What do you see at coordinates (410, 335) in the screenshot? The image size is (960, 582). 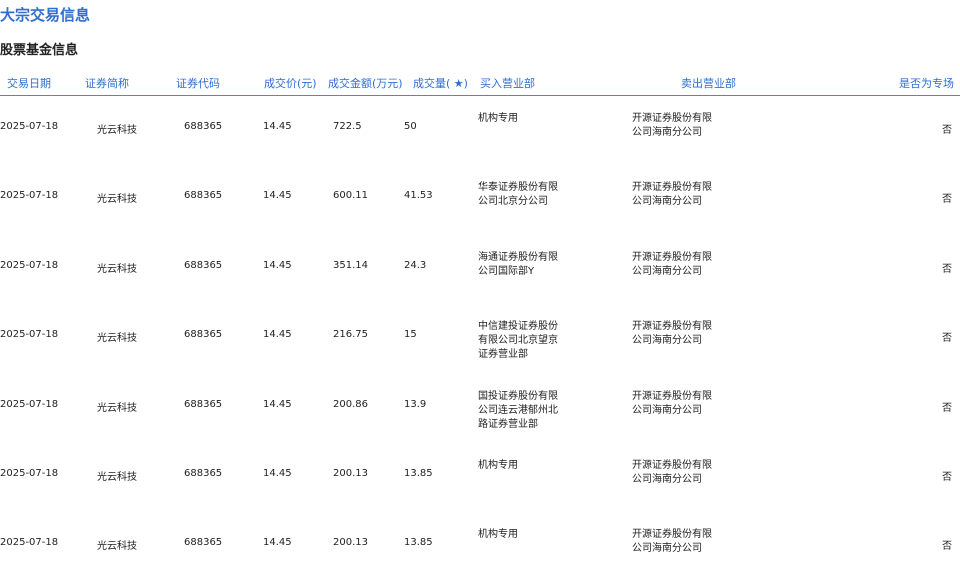 I see `cell-volume: 15` at bounding box center [410, 335].